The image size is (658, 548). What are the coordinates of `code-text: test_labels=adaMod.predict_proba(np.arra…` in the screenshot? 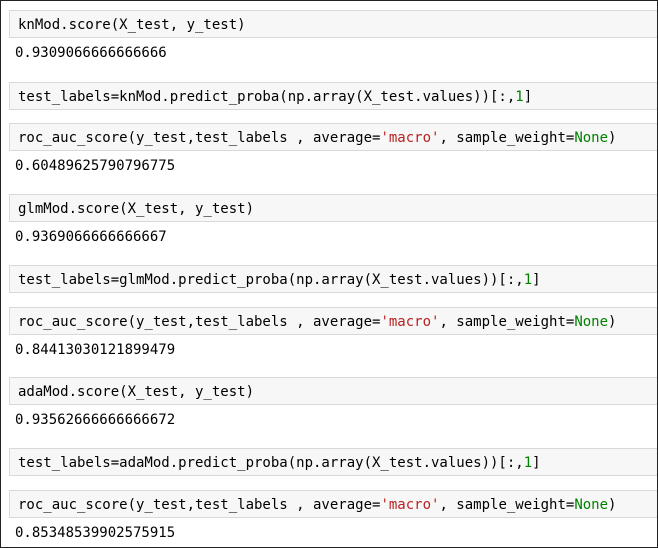 It's located at (271, 463).